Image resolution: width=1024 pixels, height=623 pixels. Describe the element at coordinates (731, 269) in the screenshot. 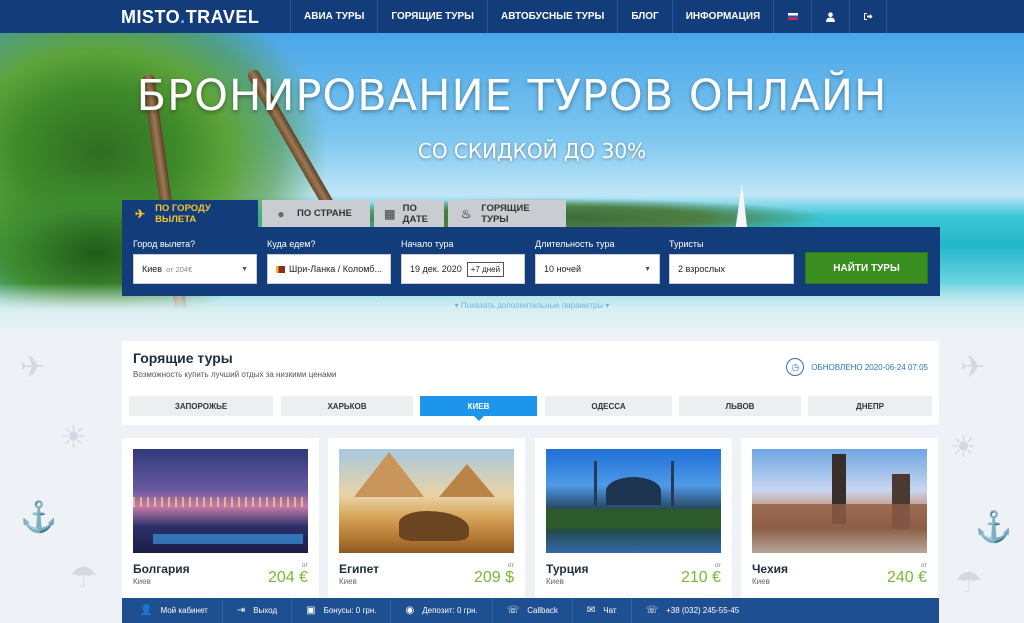

I see `tourists-input: 2 взрослых` at that location.